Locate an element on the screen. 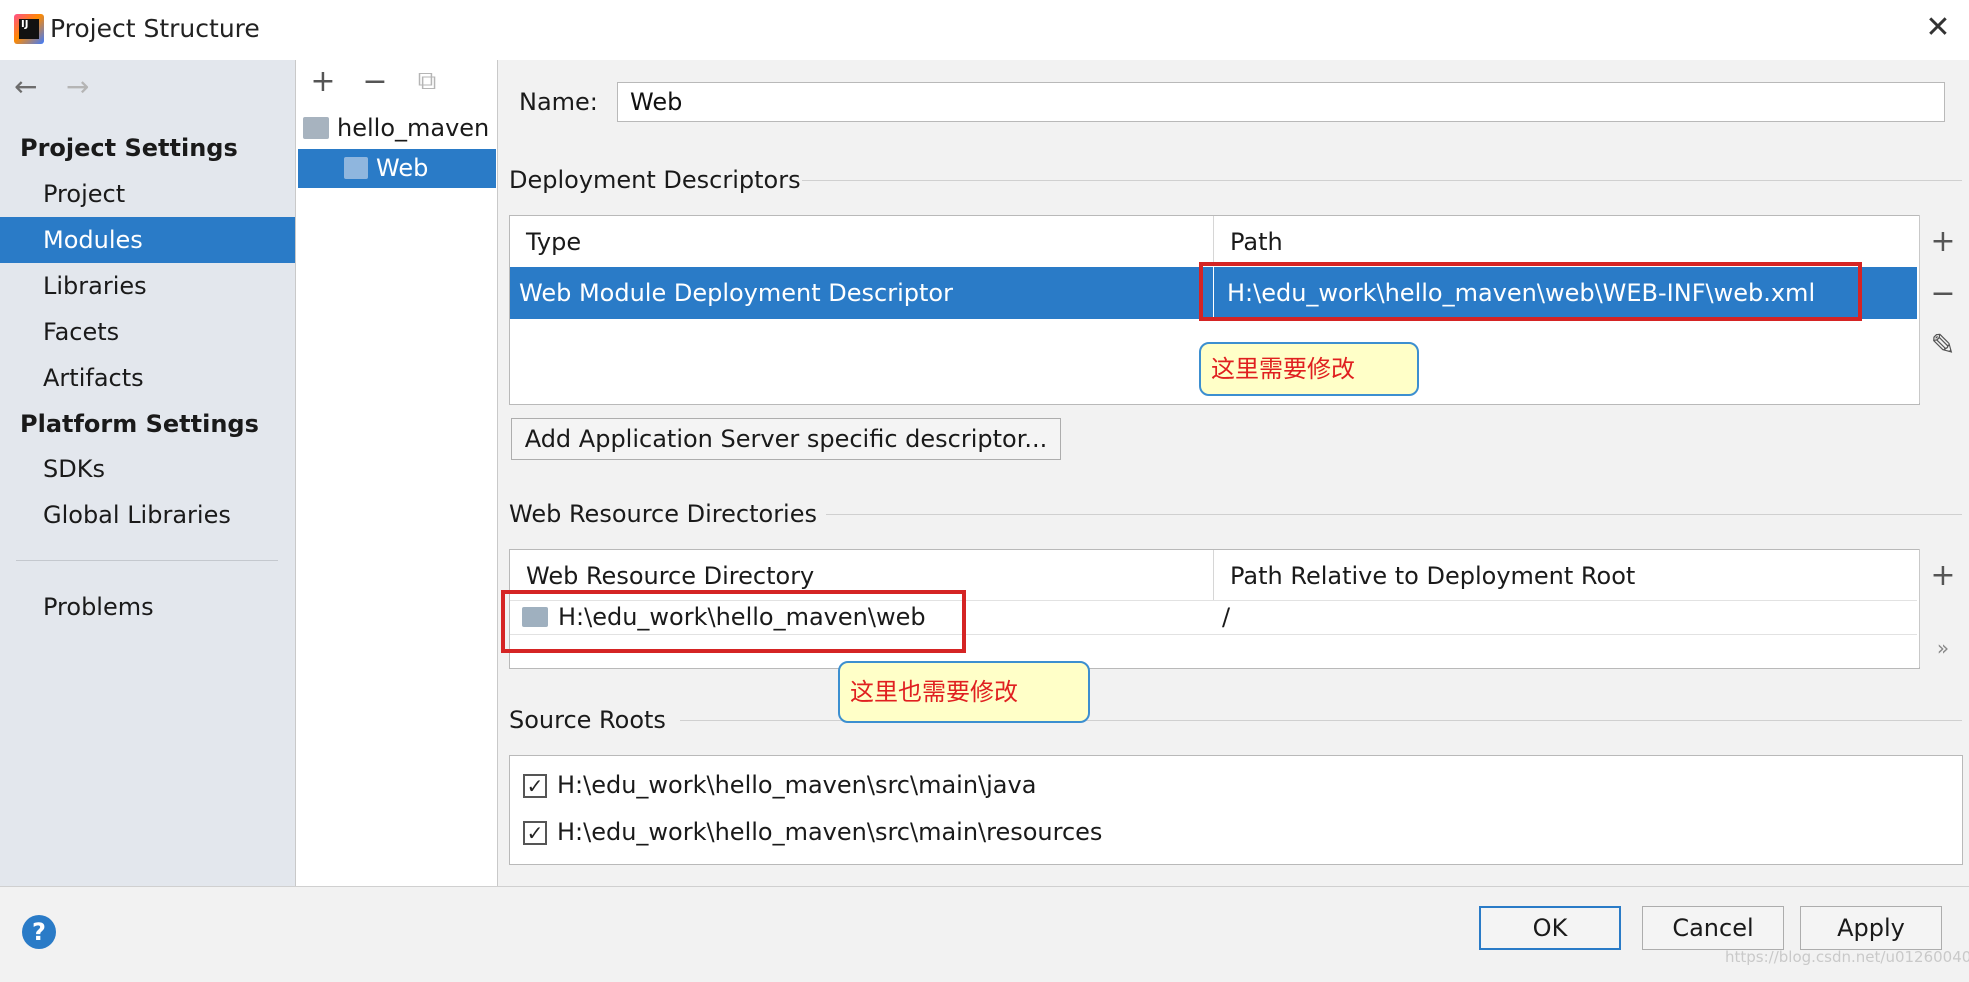 Image resolution: width=1969 pixels, height=982 pixels. close-icon: ✕ is located at coordinates (1938, 28).